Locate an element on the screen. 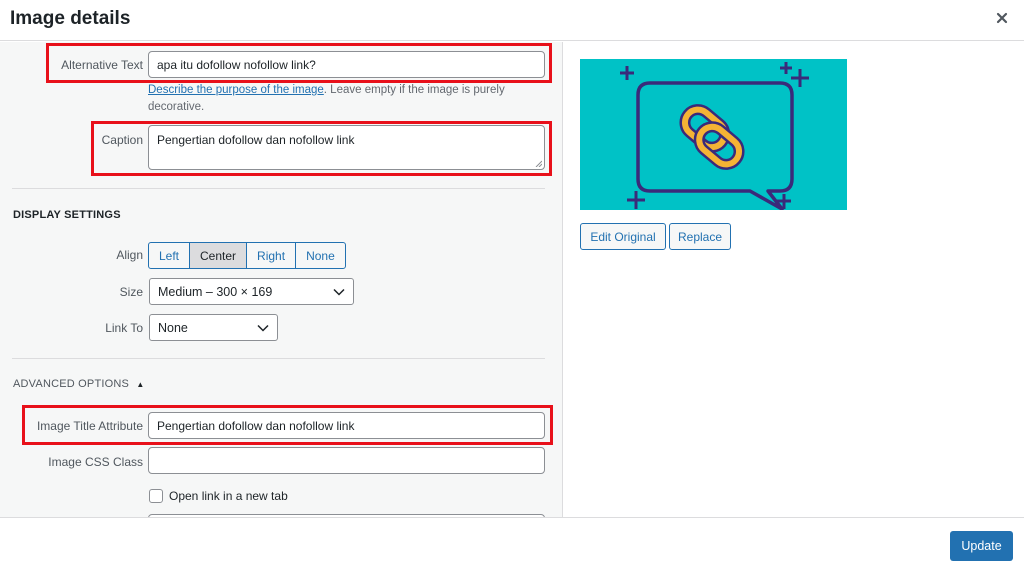 This screenshot has height=570, width=1024. advanced-options-heading: ADVANCED OPTIONS is located at coordinates (71, 384).